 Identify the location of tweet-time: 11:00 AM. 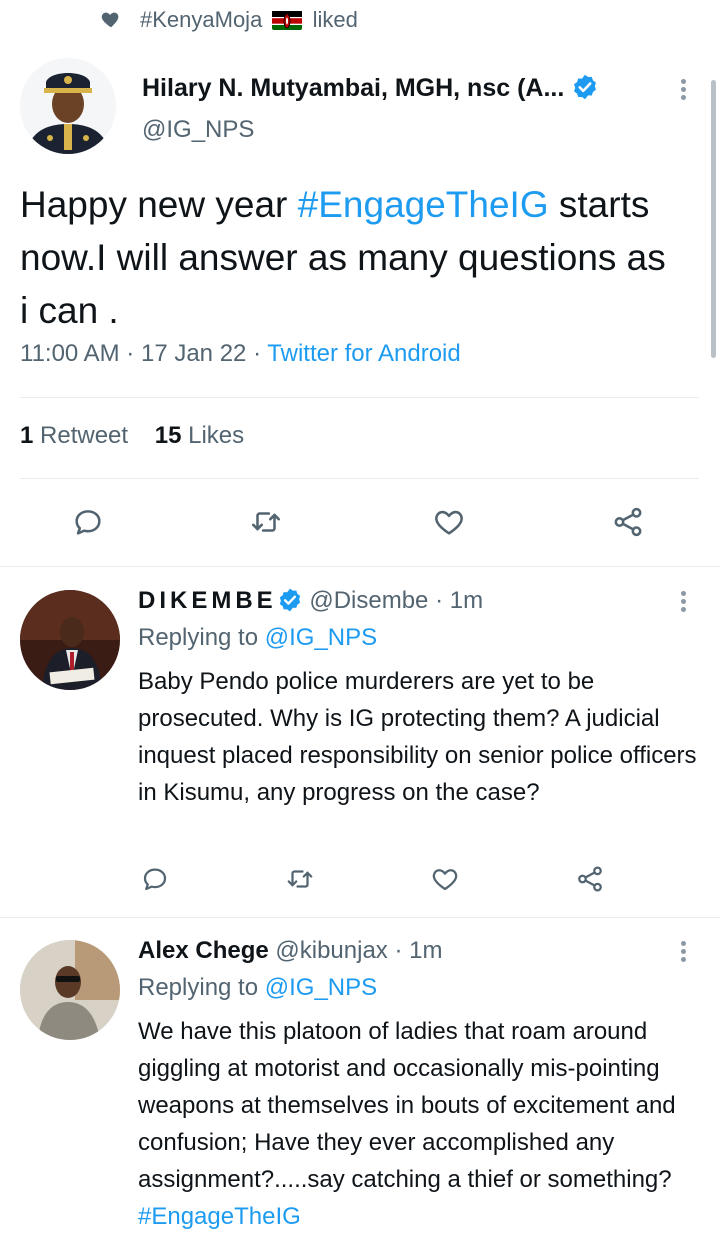
(70, 353).